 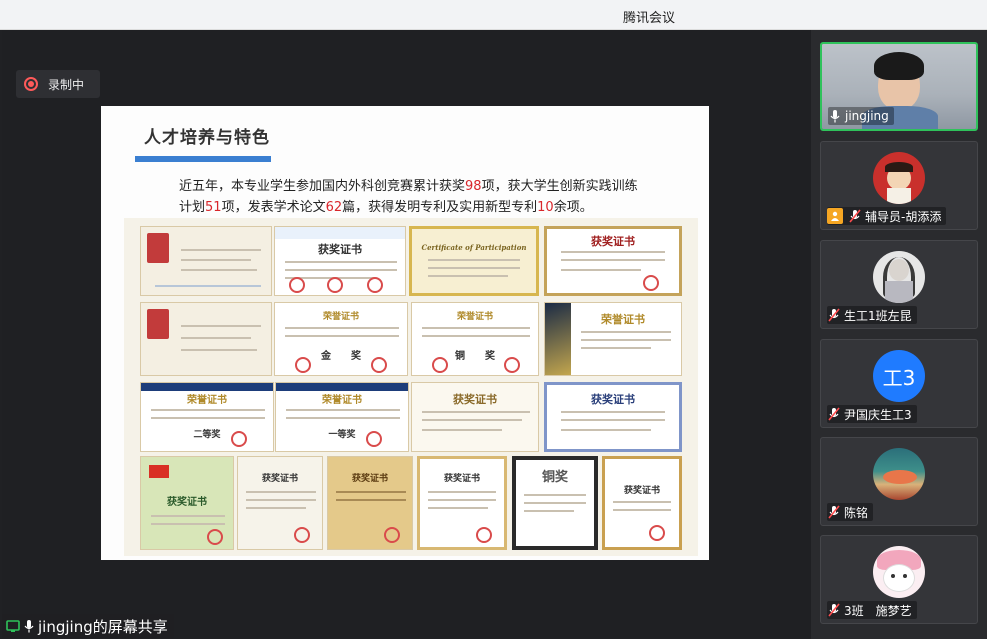 I want to click on participant-tile: 生工1班左昆, so click(x=899, y=284).